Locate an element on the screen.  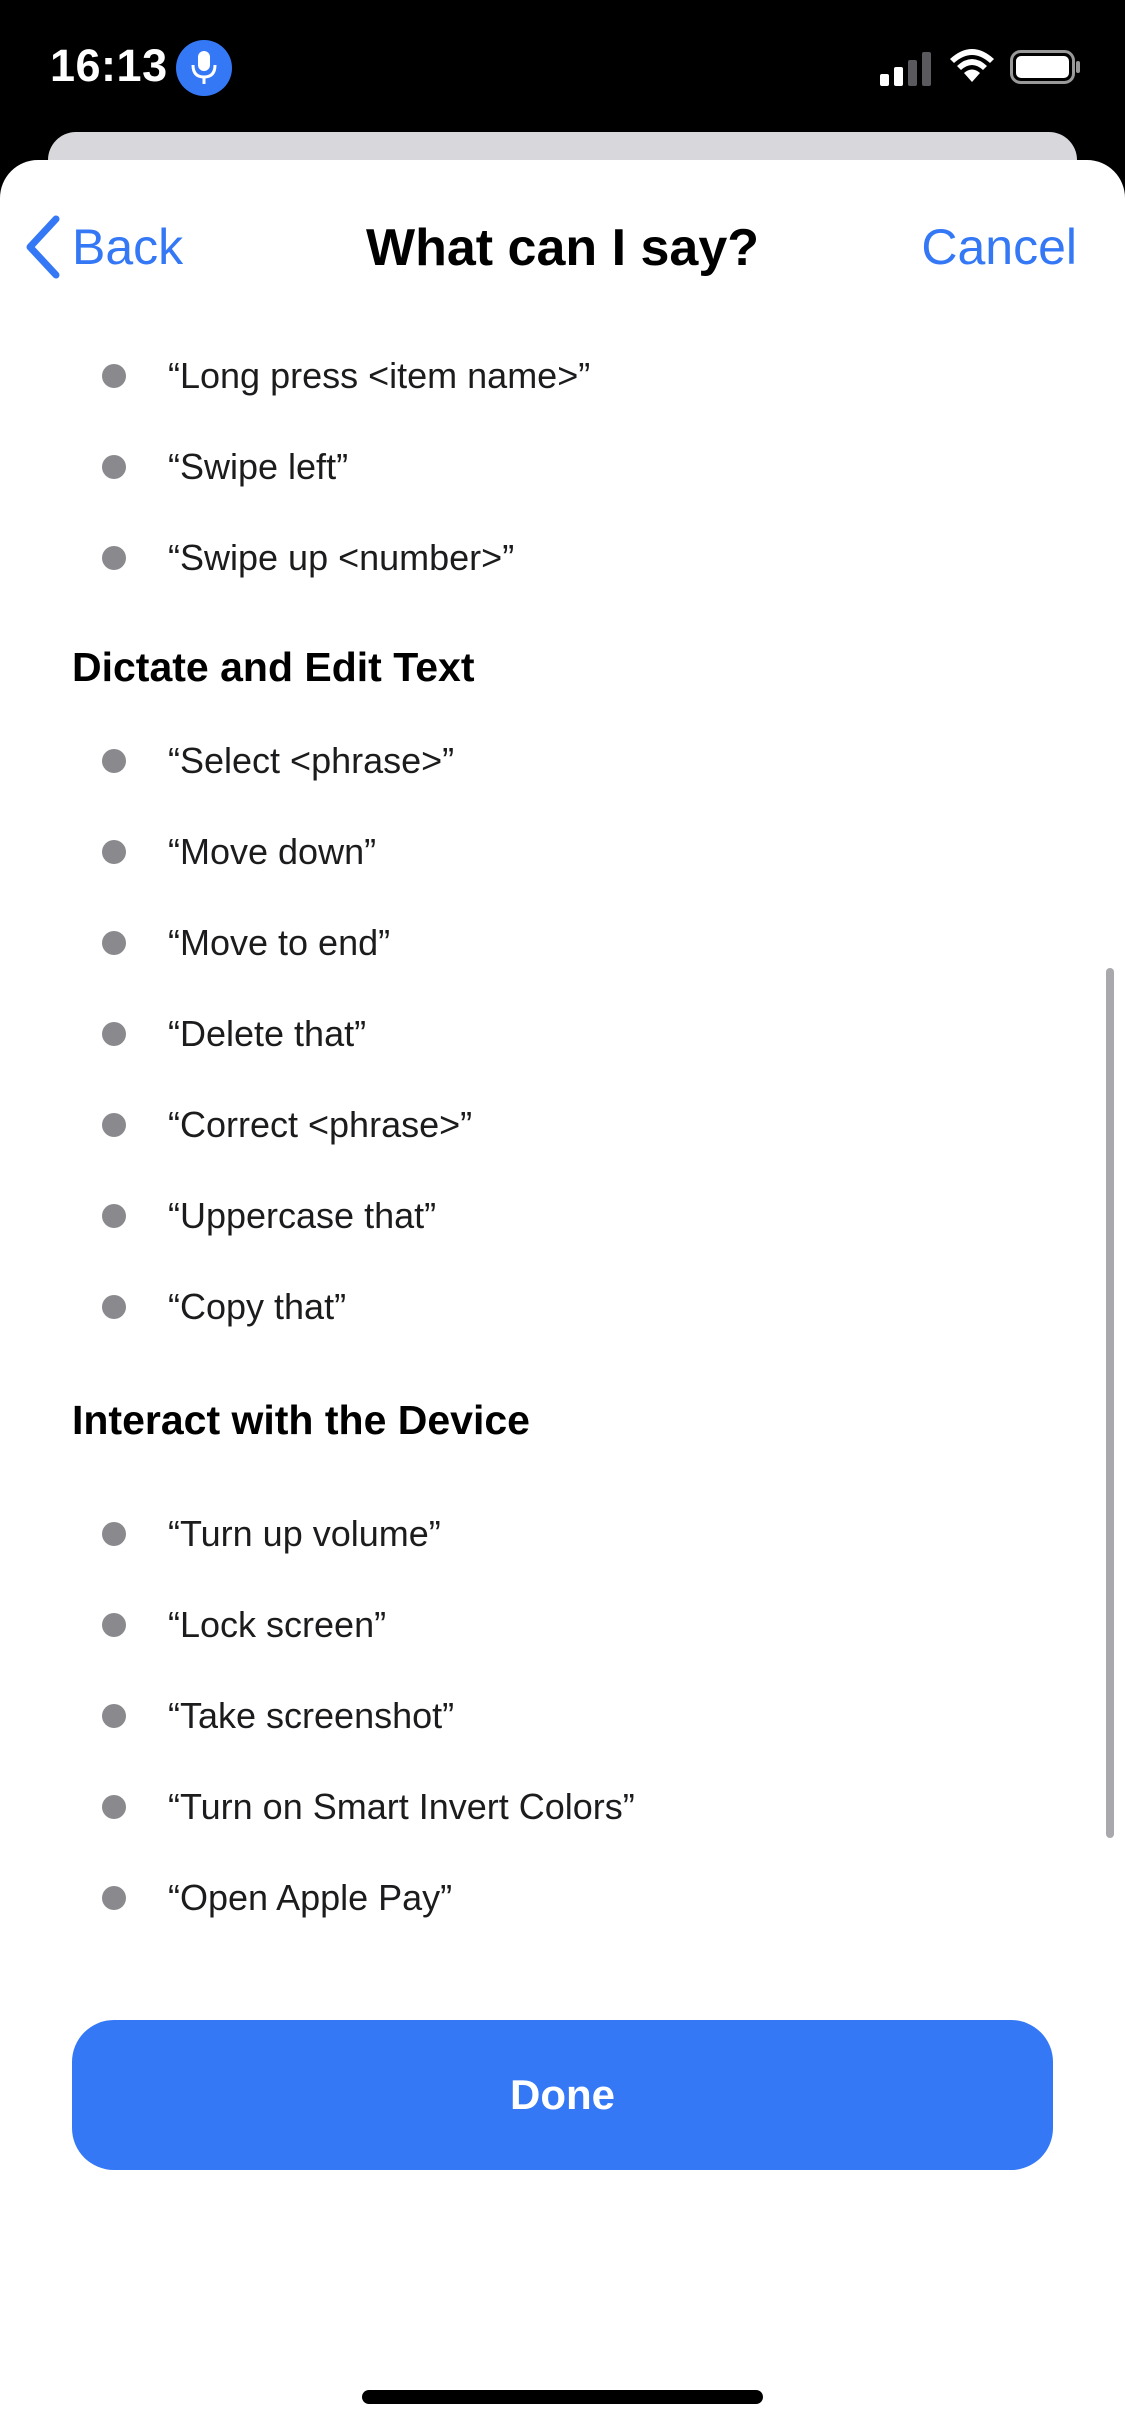
list-item: “Uppercase that” is located at coordinates (562, 1215).